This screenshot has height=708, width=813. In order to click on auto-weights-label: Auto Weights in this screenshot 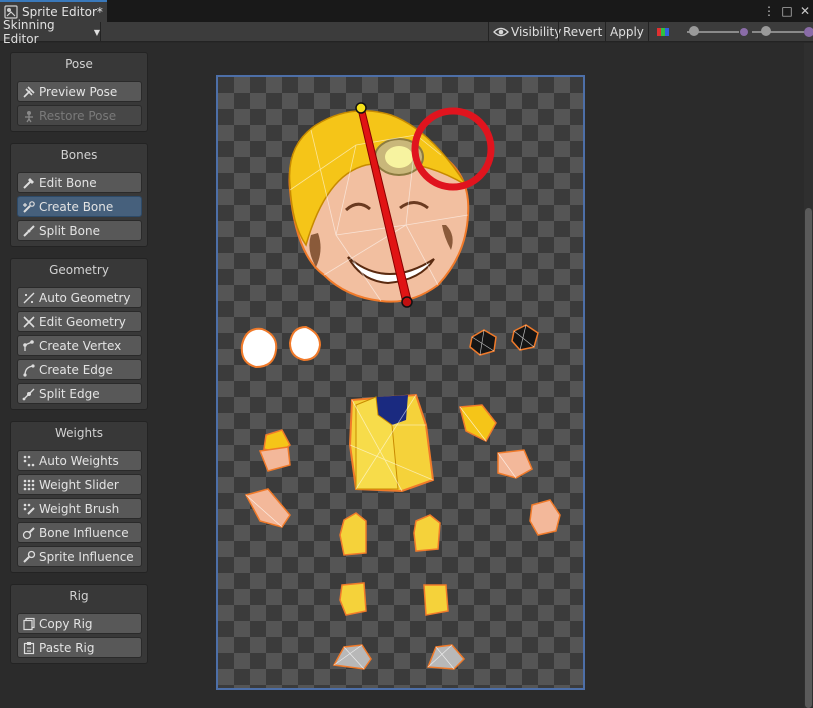, I will do `click(79, 460)`.